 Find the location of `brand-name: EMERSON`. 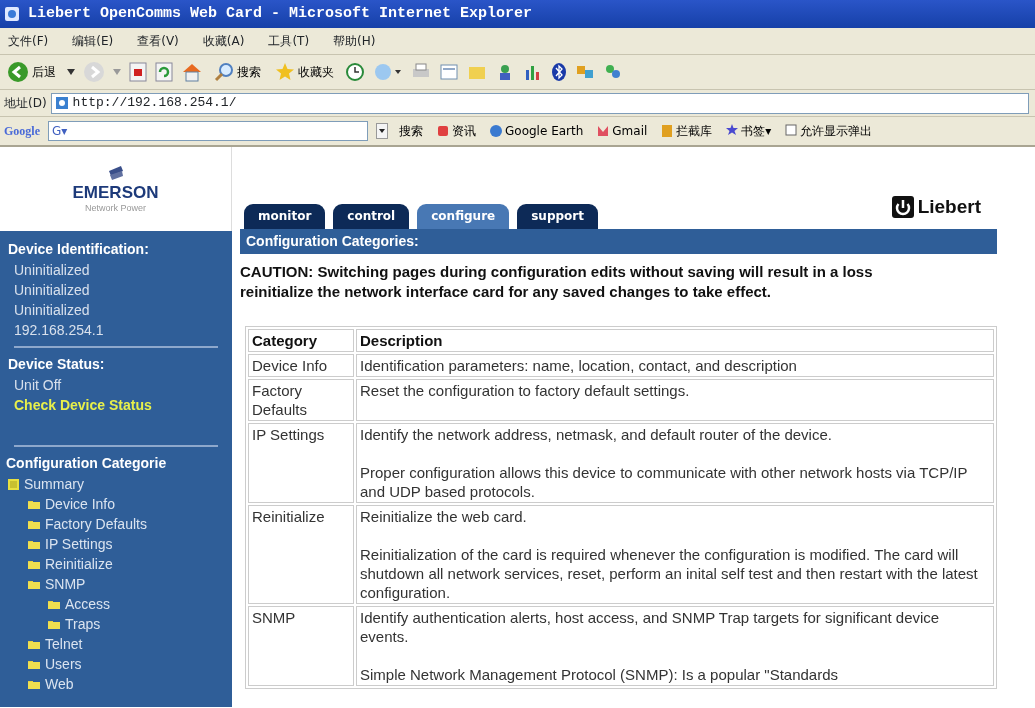

brand-name: EMERSON is located at coordinates (115, 192).